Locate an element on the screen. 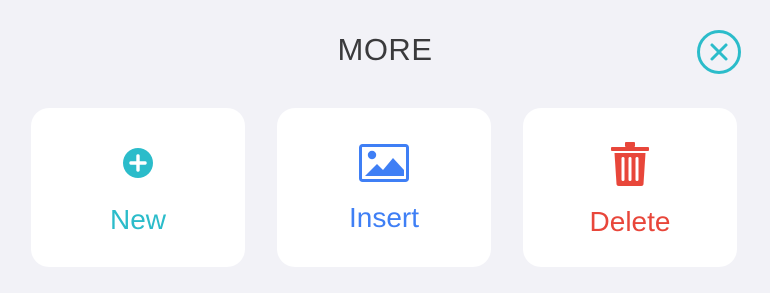  close-button is located at coordinates (719, 52).